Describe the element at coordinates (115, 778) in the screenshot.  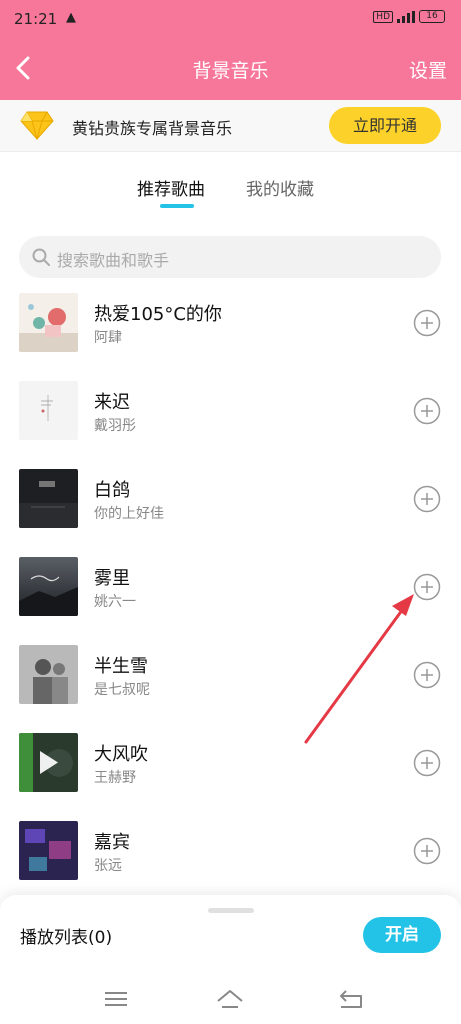
I see `song-artist: 王赫野` at that location.